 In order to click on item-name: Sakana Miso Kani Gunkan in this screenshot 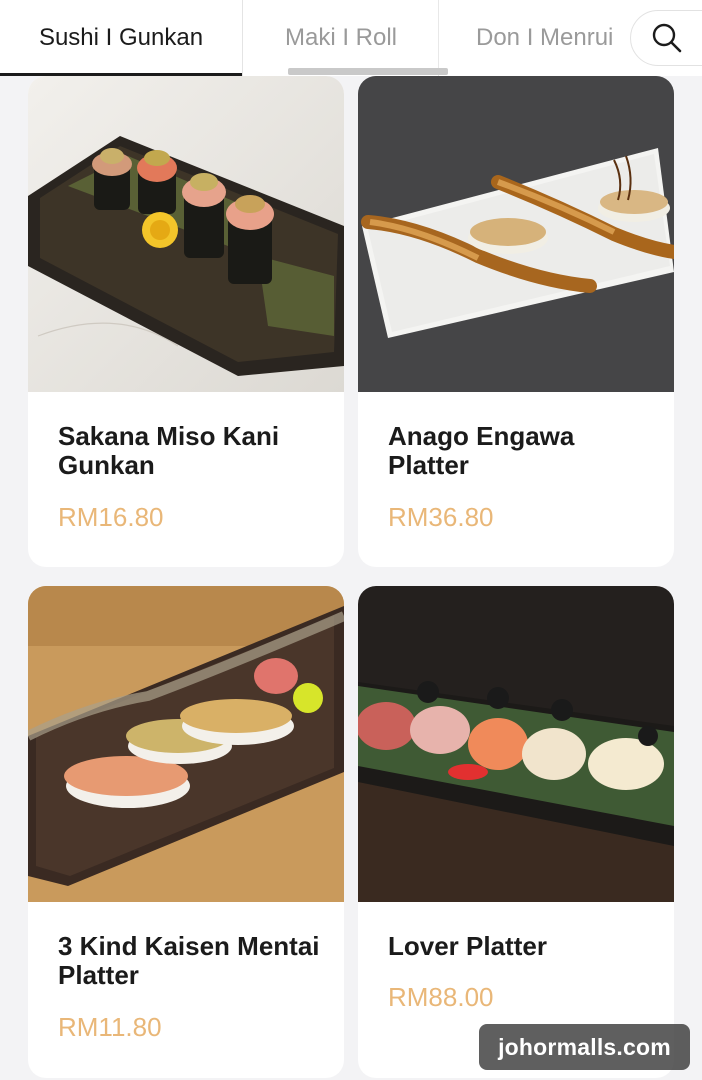, I will do `click(169, 450)`.